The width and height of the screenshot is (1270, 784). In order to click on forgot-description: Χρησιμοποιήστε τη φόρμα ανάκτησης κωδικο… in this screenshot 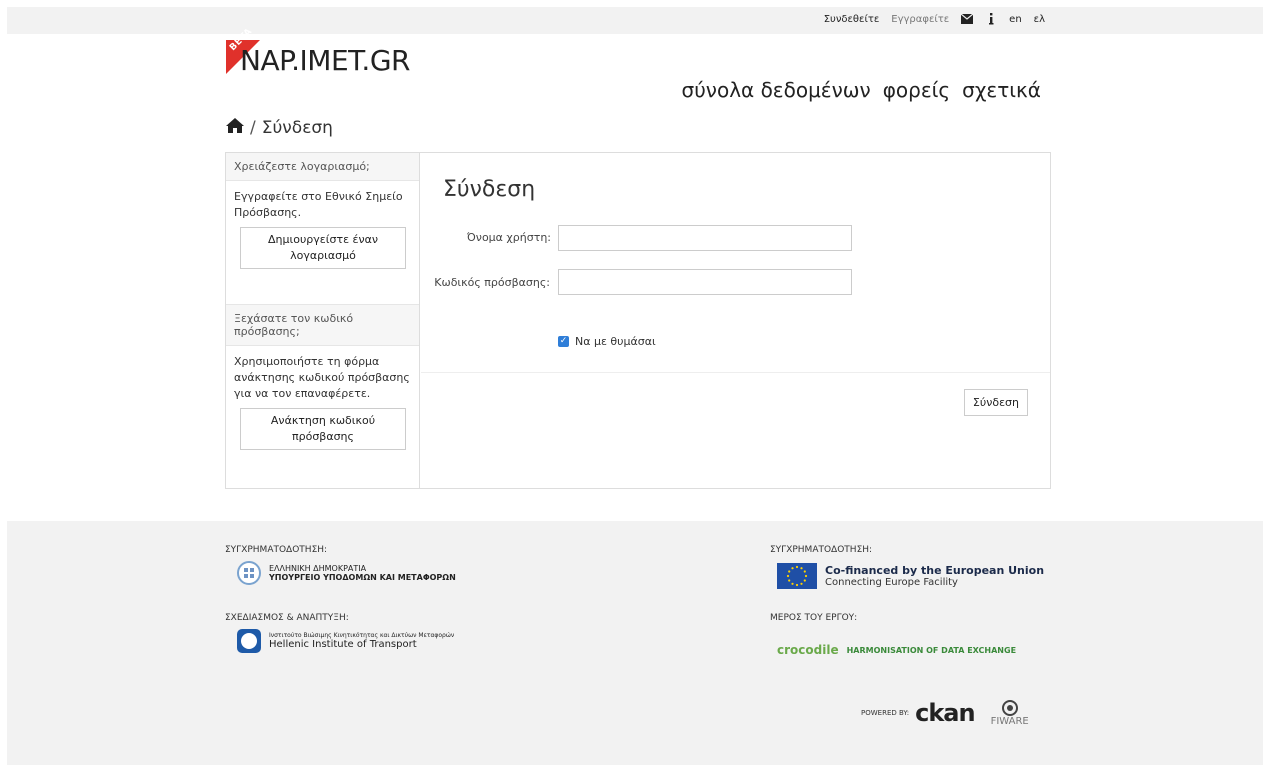, I will do `click(322, 377)`.